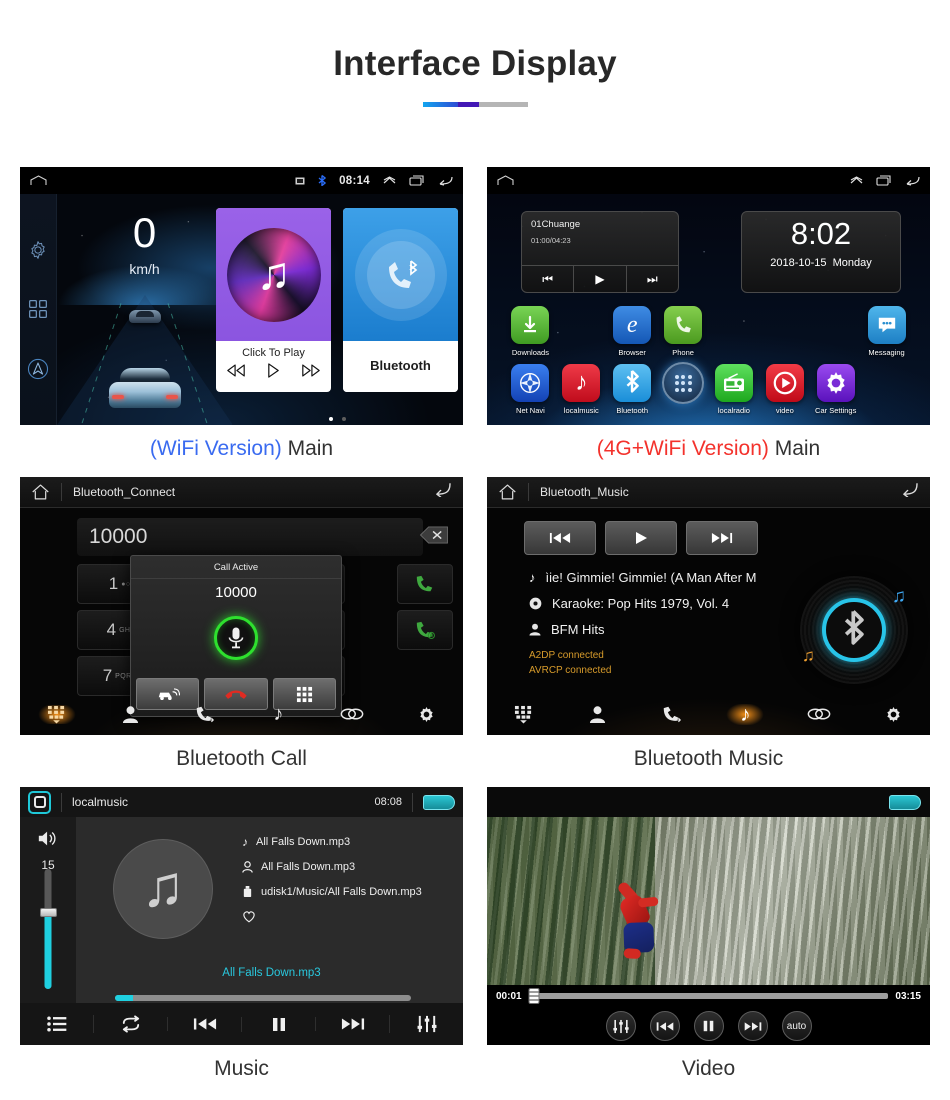 The width and height of the screenshot is (950, 1100). I want to click on app-title: localmusic, so click(100, 802).